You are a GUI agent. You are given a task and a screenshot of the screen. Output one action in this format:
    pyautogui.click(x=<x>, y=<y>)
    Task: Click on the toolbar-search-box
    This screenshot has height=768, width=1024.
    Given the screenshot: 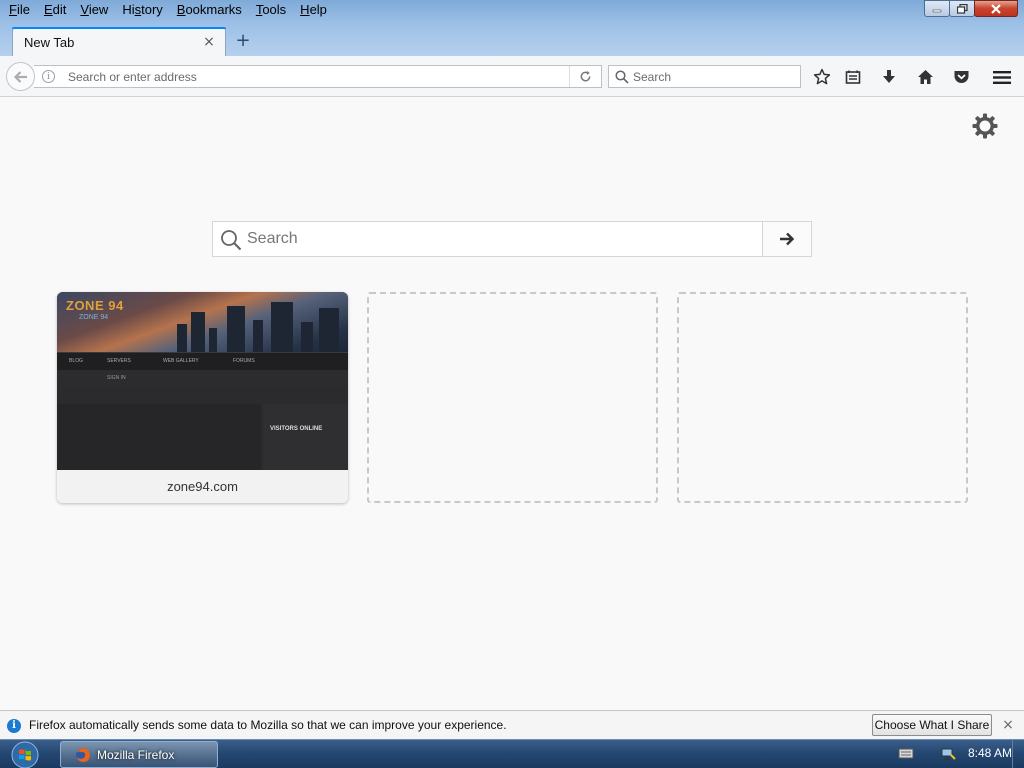 What is the action you would take?
    pyautogui.click(x=704, y=76)
    